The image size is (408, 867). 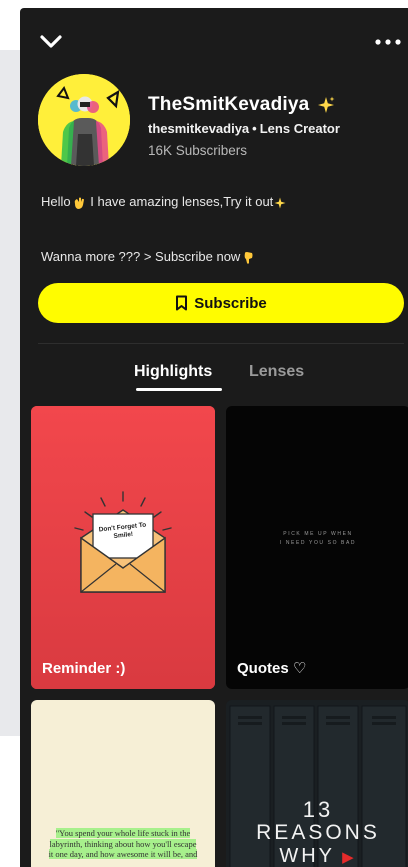 What do you see at coordinates (280, 203) in the screenshot?
I see `sparkle-small-icon` at bounding box center [280, 203].